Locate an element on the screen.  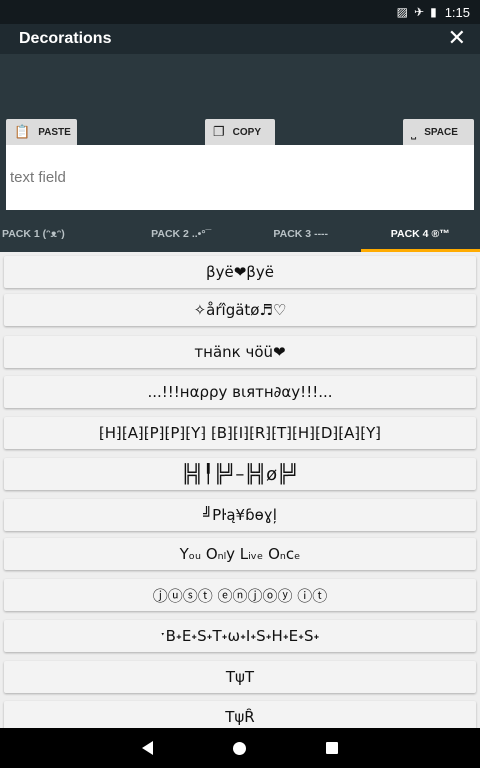
status-bar: ▨ ✈ ▮ 1:15 is located at coordinates (240, 12).